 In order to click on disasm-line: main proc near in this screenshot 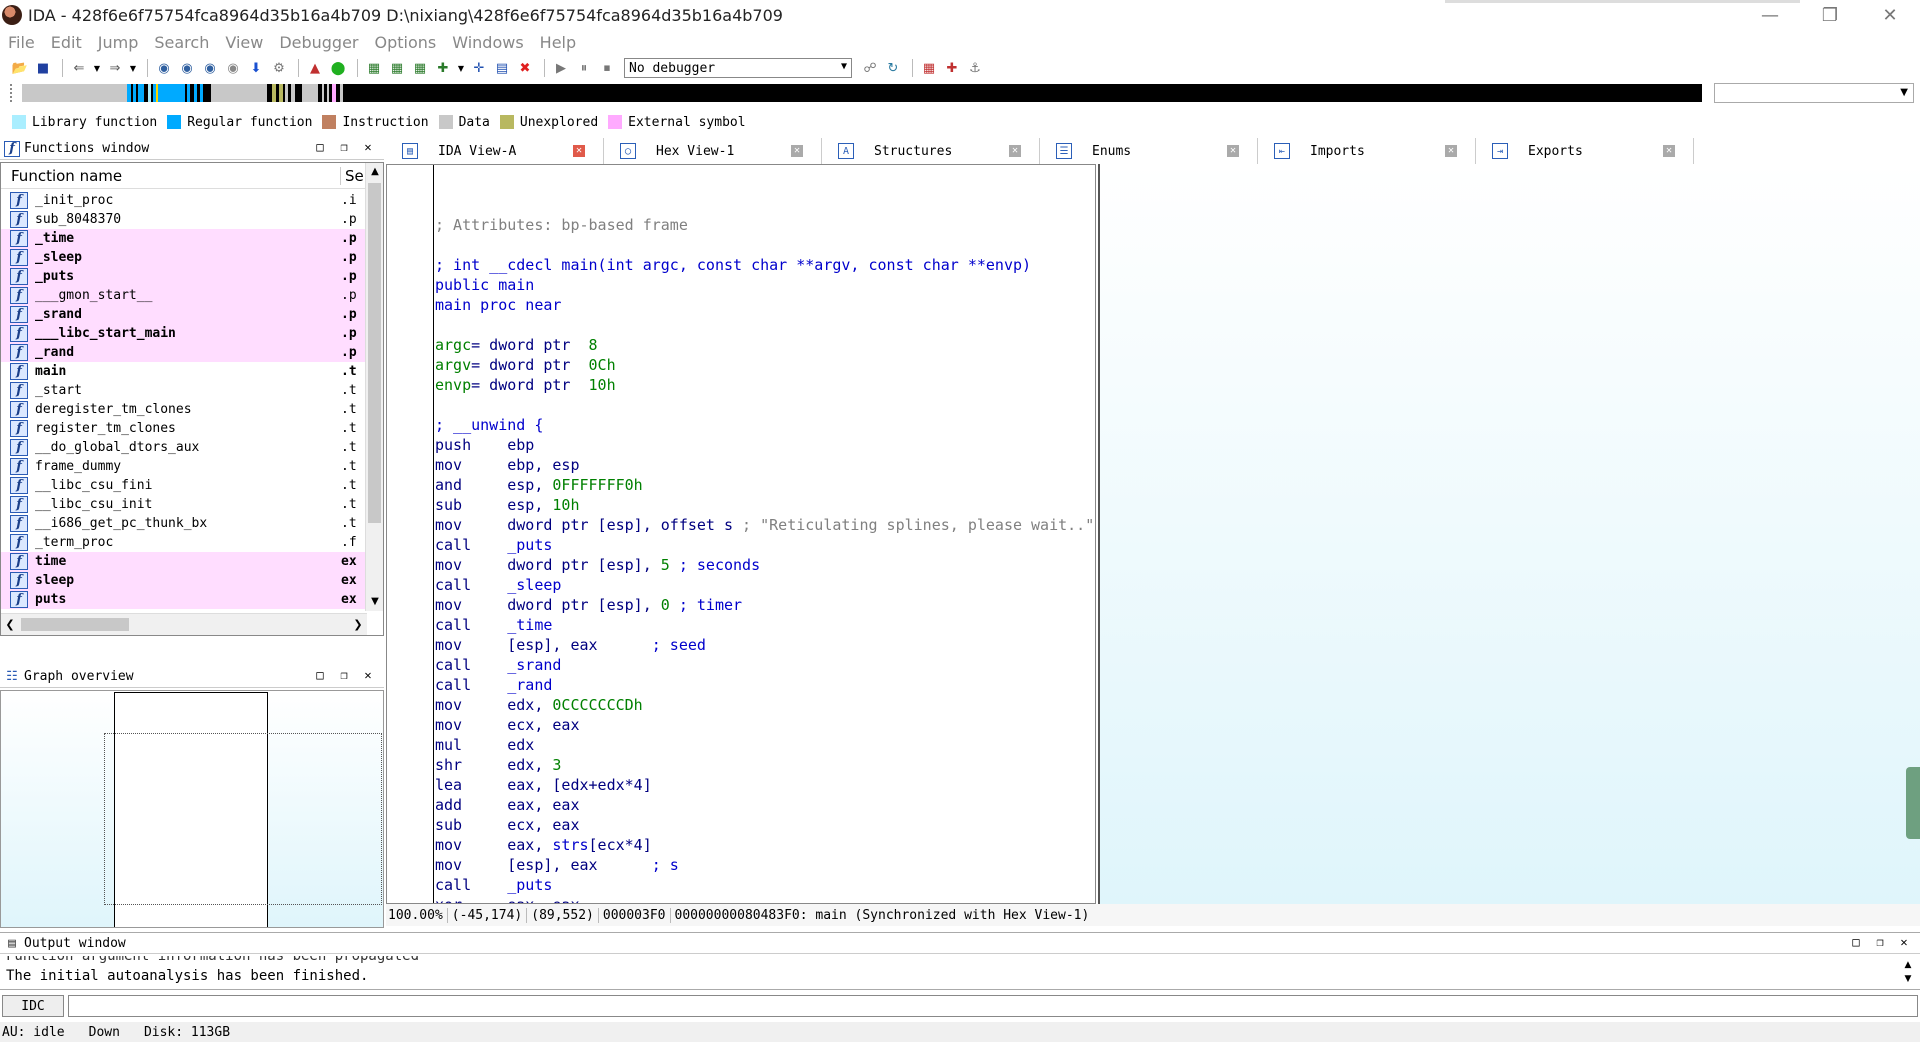, I will do `click(764, 305)`.